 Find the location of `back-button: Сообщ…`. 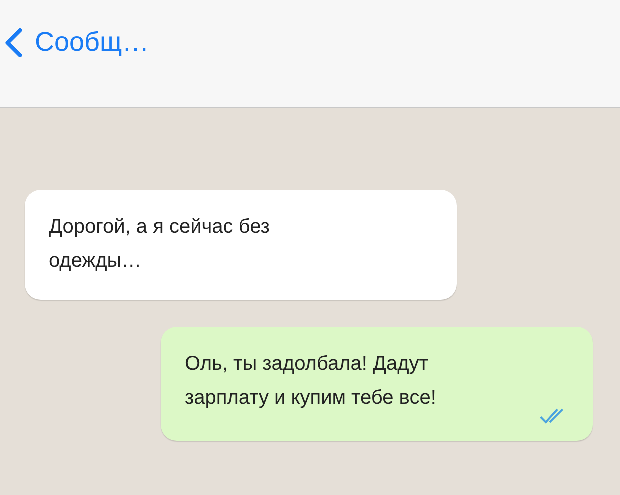

back-button: Сообщ… is located at coordinates (77, 42).